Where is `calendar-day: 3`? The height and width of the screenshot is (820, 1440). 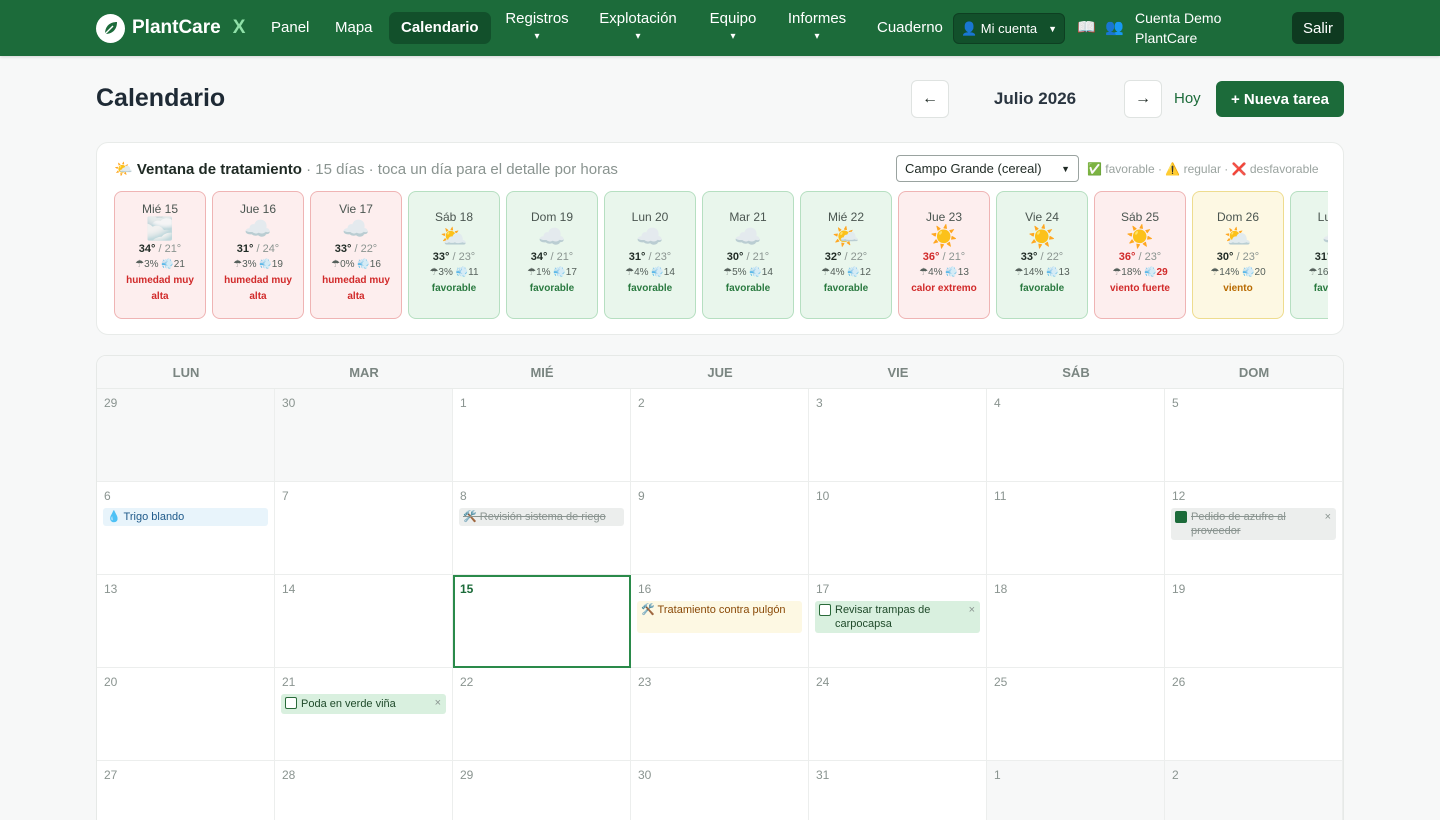
calendar-day: 3 is located at coordinates (898, 435).